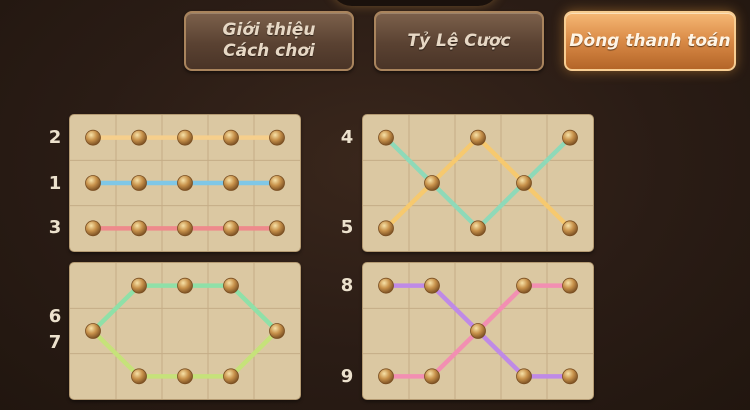 The image size is (750, 410). Describe the element at coordinates (459, 41) in the screenshot. I see `tab-odds: Tỷ Lệ Cược` at that location.